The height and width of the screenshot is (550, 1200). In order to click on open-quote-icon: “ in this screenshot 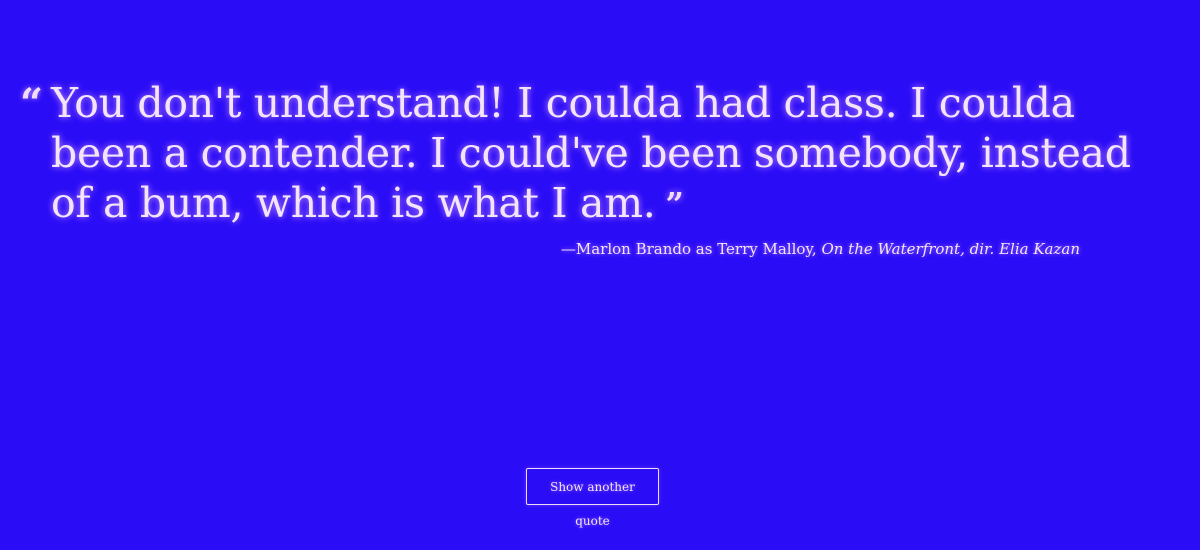, I will do `click(32, 103)`.